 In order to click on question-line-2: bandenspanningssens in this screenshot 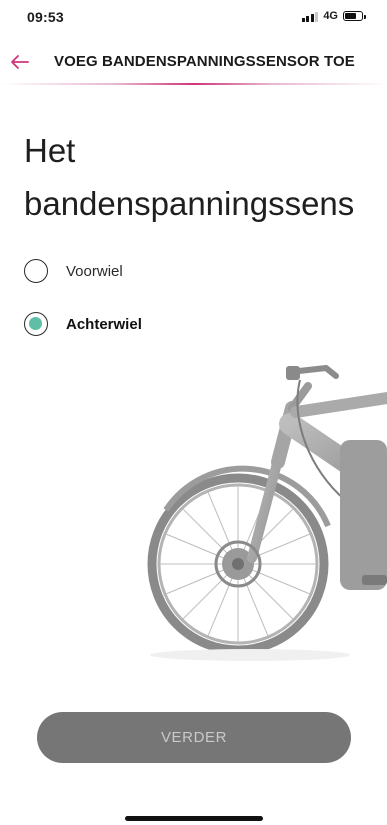, I will do `click(189, 203)`.